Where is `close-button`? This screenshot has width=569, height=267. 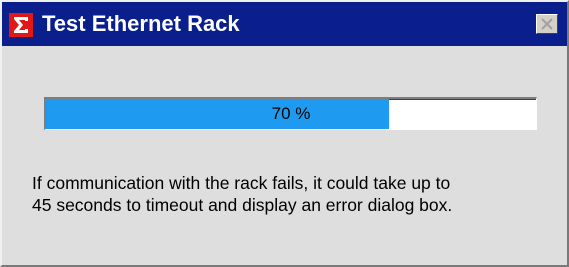
close-button is located at coordinates (547, 24).